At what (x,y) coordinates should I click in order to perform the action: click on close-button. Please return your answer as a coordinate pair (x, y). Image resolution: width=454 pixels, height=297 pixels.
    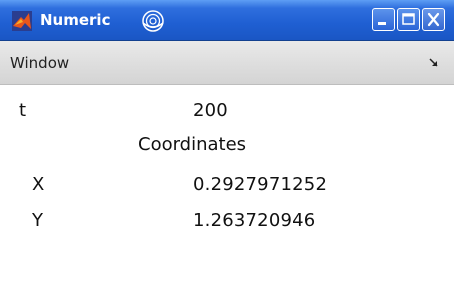
    Looking at the image, I should click on (433, 19).